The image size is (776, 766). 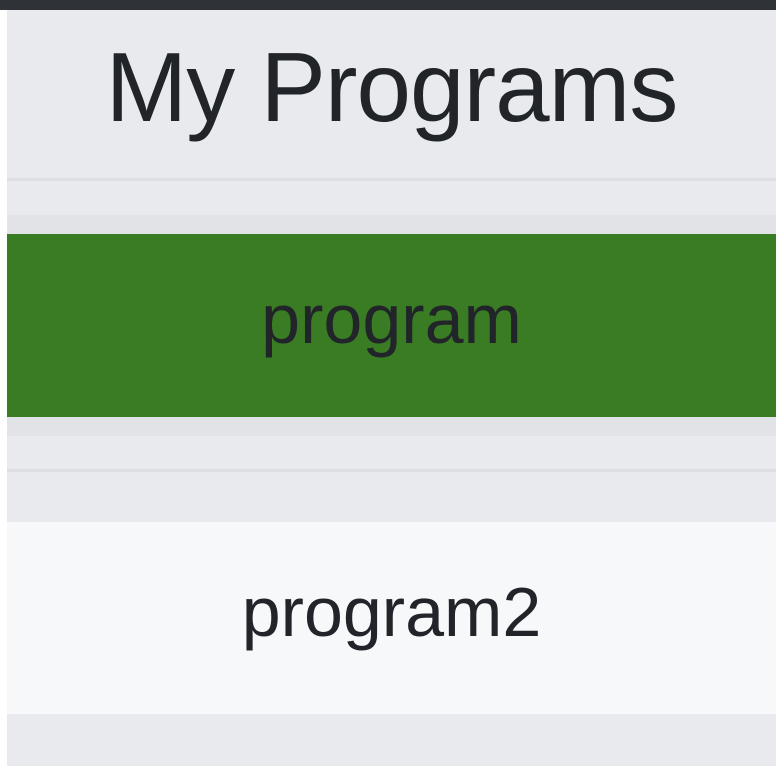 I want to click on list-item-shadow-top, so click(x=391, y=224).